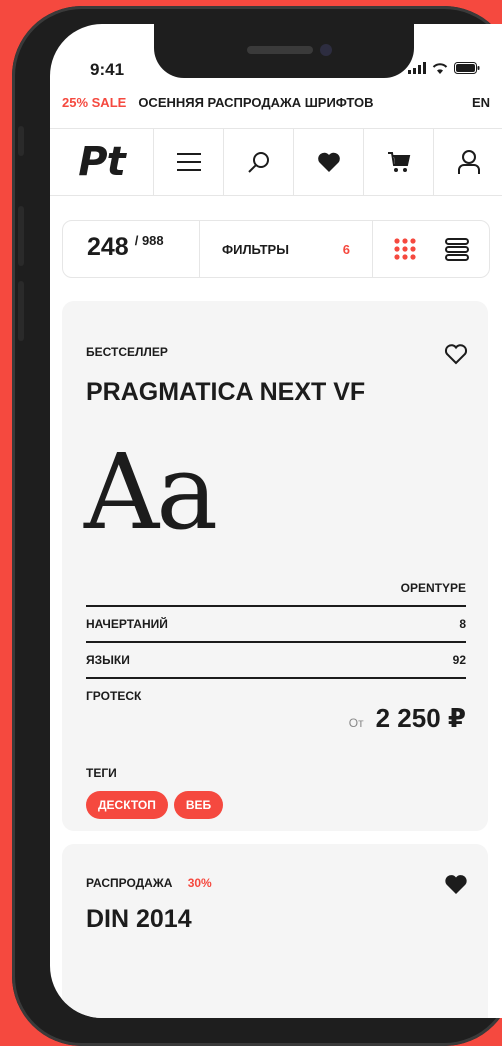 The width and height of the screenshot is (502, 1046). Describe the element at coordinates (456, 885) in the screenshot. I see `heart-filled-icon` at that location.